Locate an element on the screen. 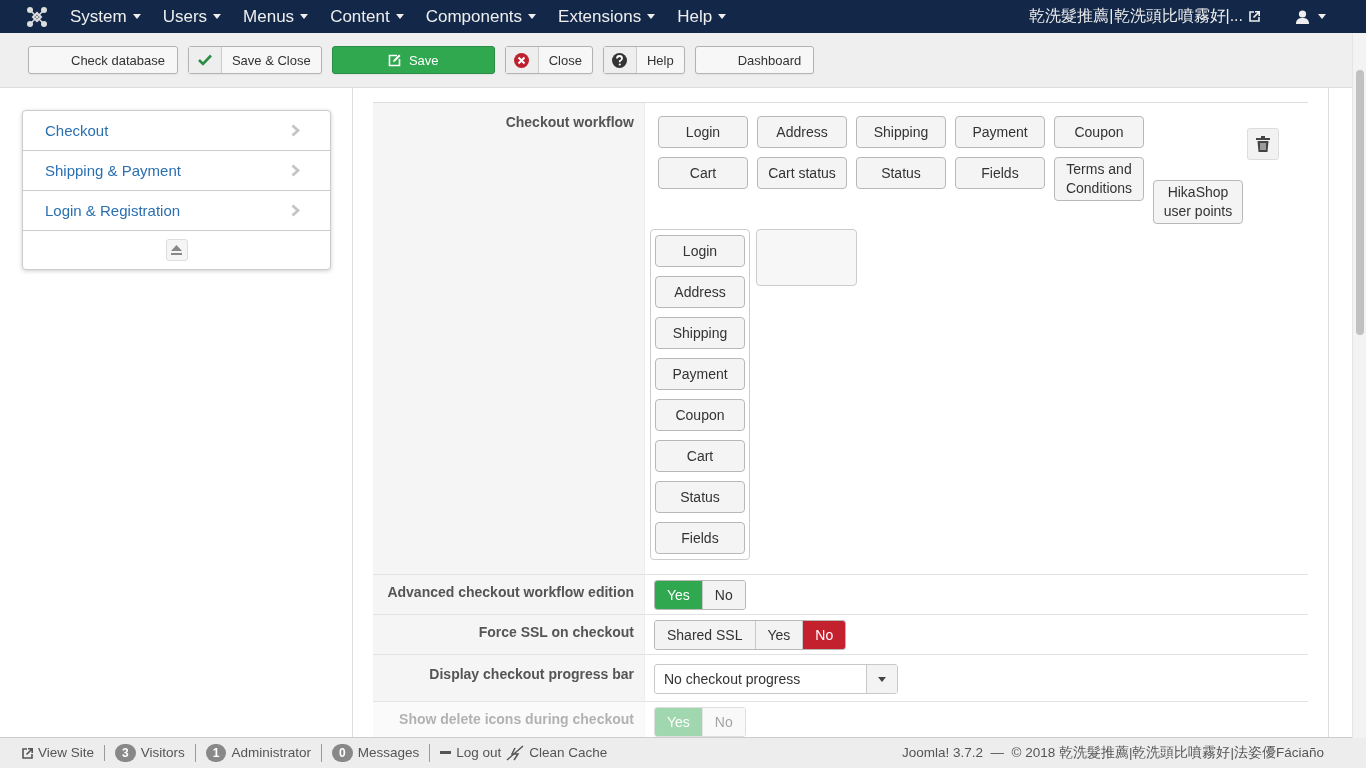  help-icon is located at coordinates (620, 60).